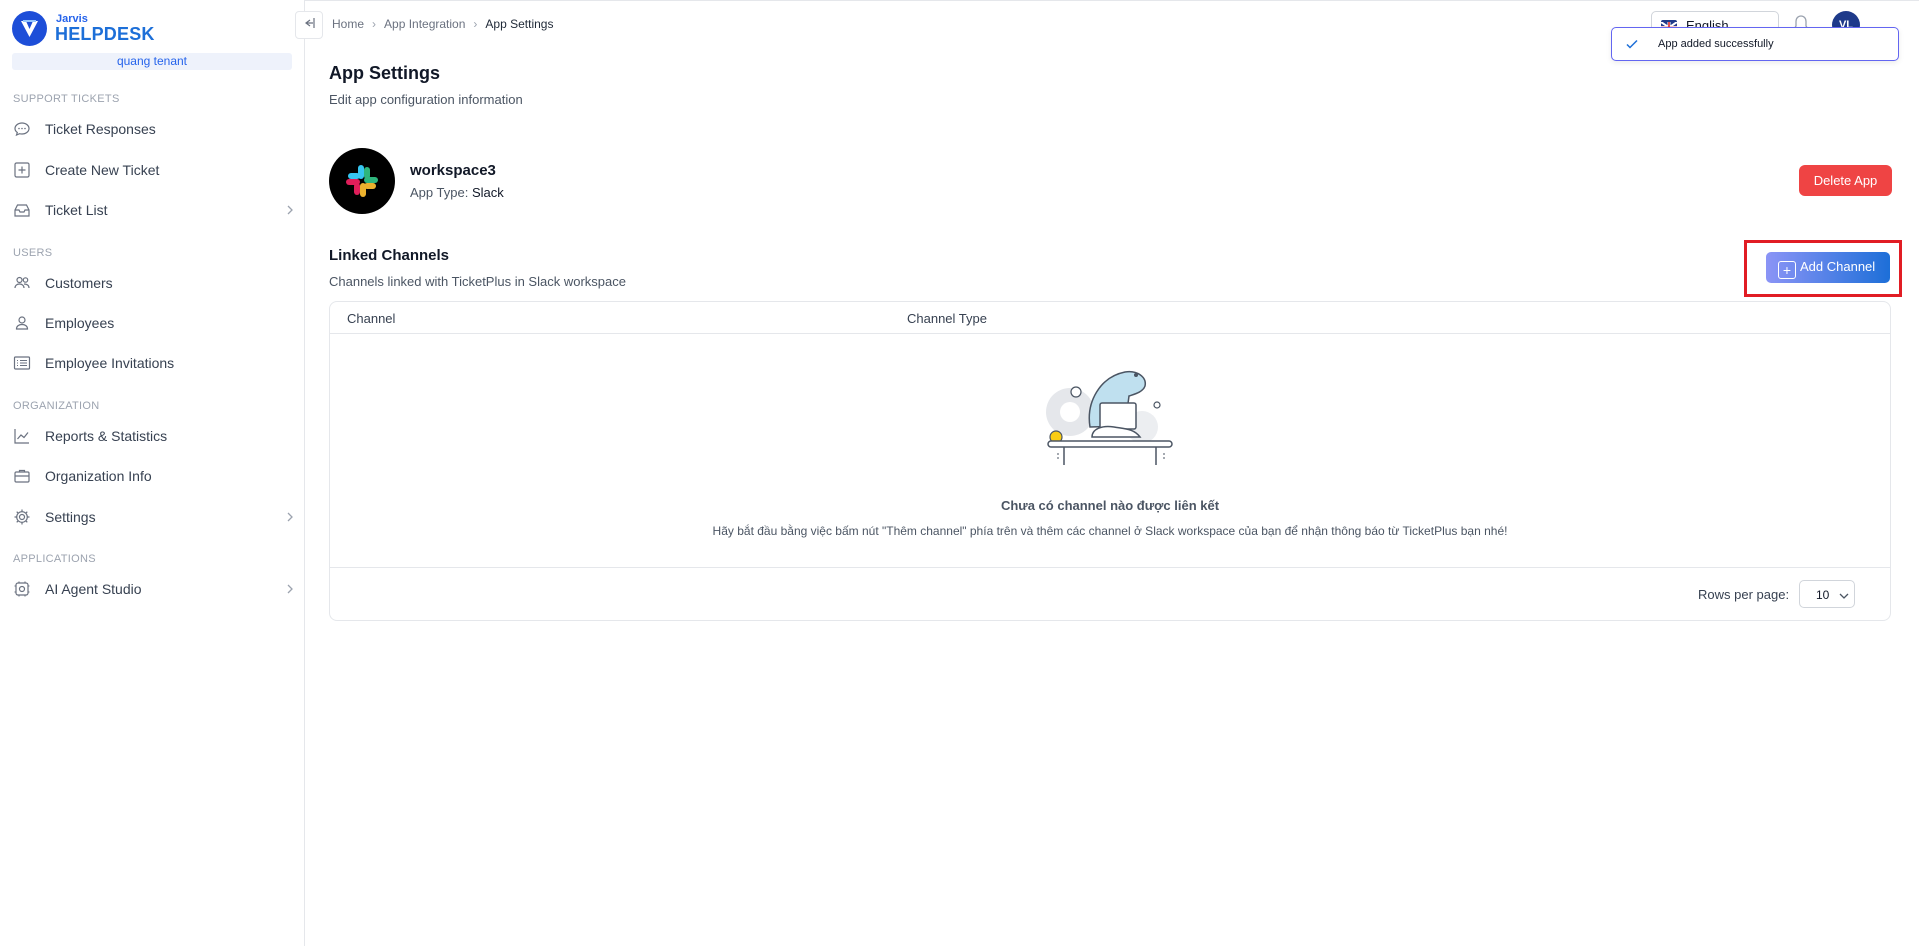 The image size is (1919, 946). I want to click on success-toast: App added successfully, so click(1755, 44).